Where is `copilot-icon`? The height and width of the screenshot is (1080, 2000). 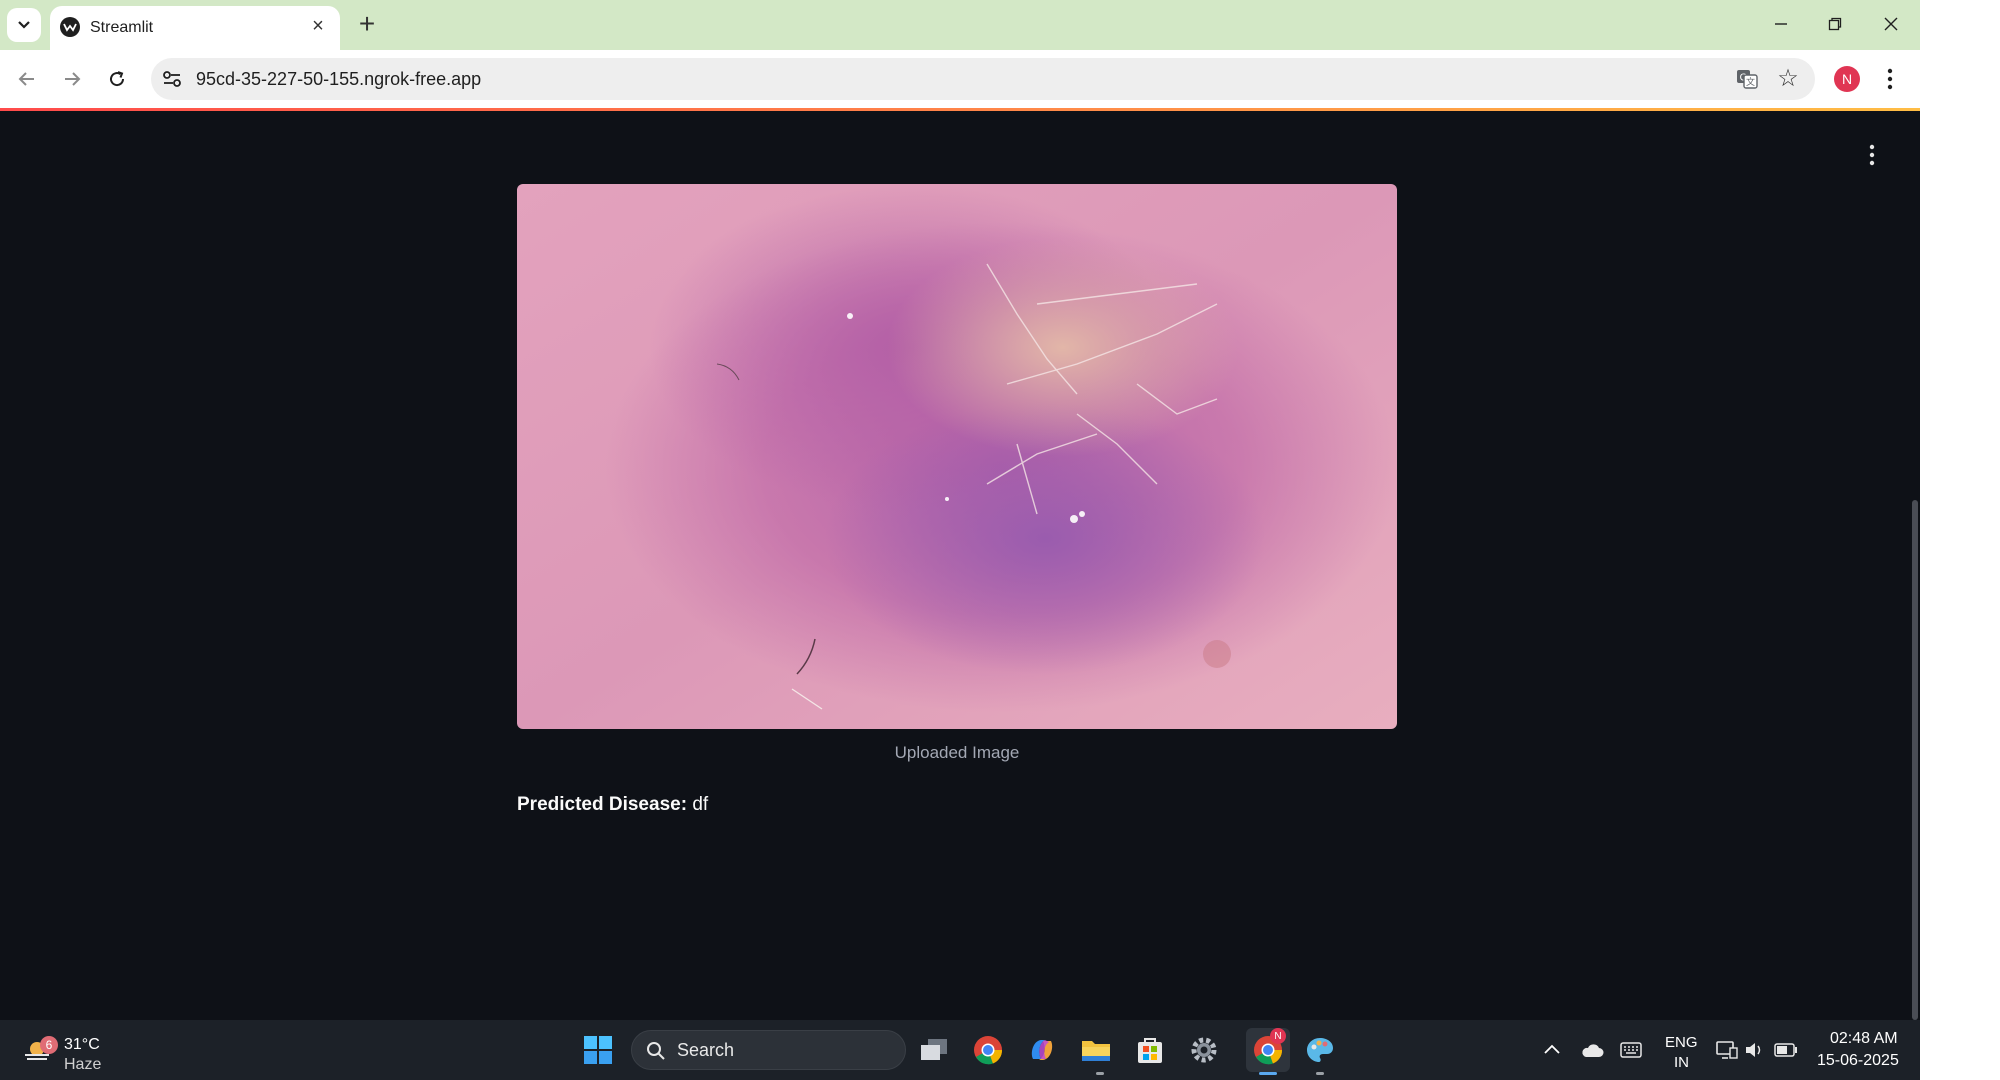 copilot-icon is located at coordinates (1042, 1050).